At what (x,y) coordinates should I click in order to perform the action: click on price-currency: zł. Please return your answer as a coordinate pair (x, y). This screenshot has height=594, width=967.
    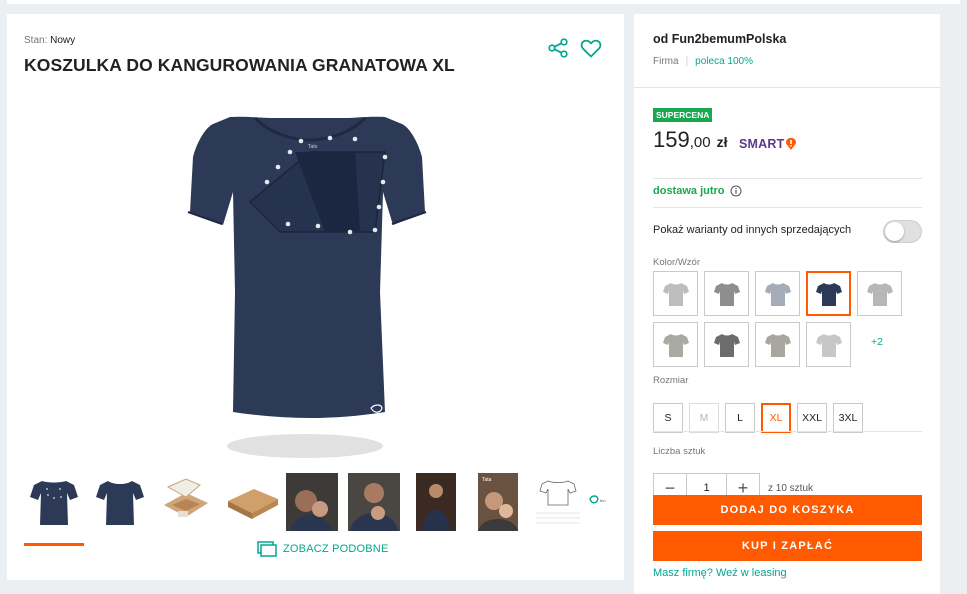
    Looking at the image, I should click on (722, 142).